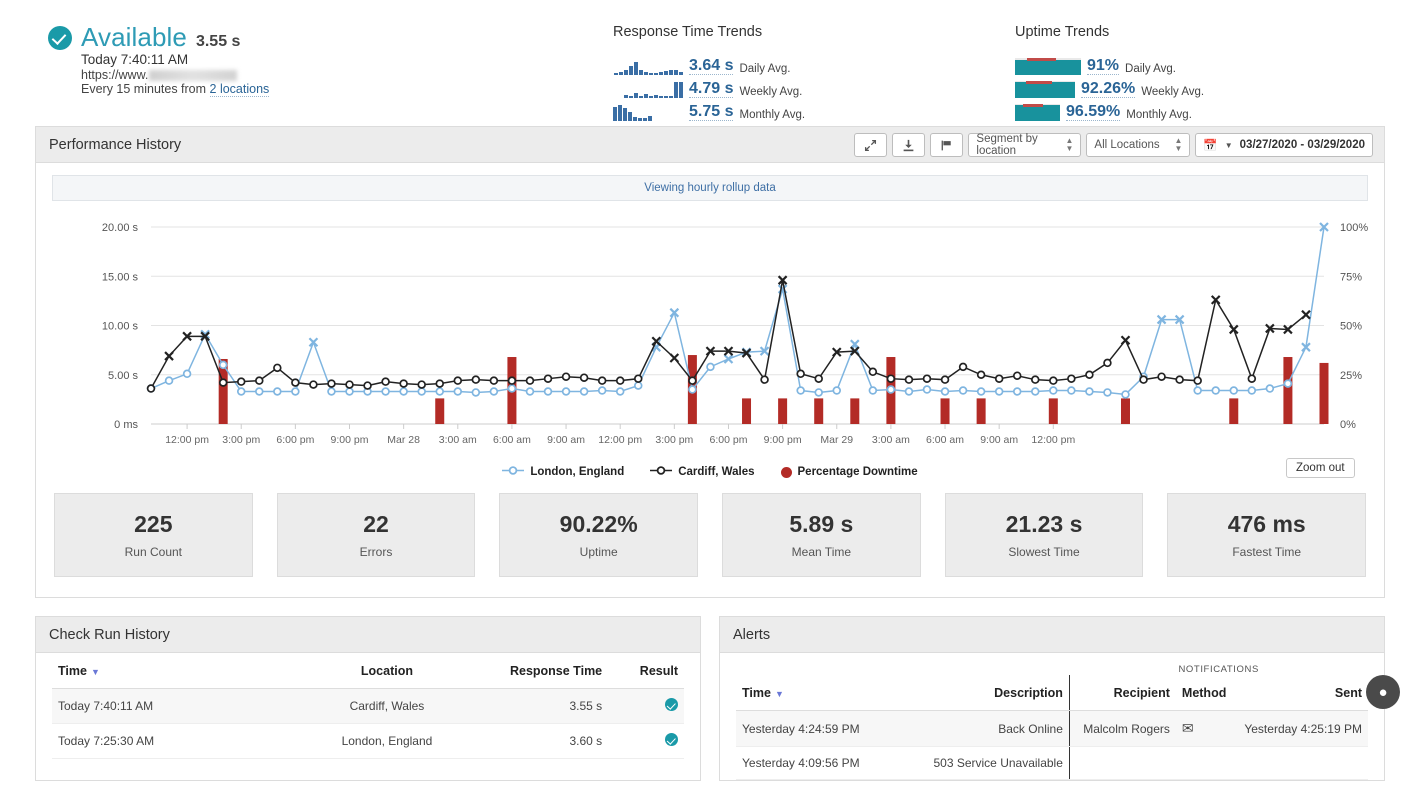 This screenshot has width=1420, height=786. What do you see at coordinates (1108, 89) in the screenshot?
I see `trend-value: 92.26%` at bounding box center [1108, 89].